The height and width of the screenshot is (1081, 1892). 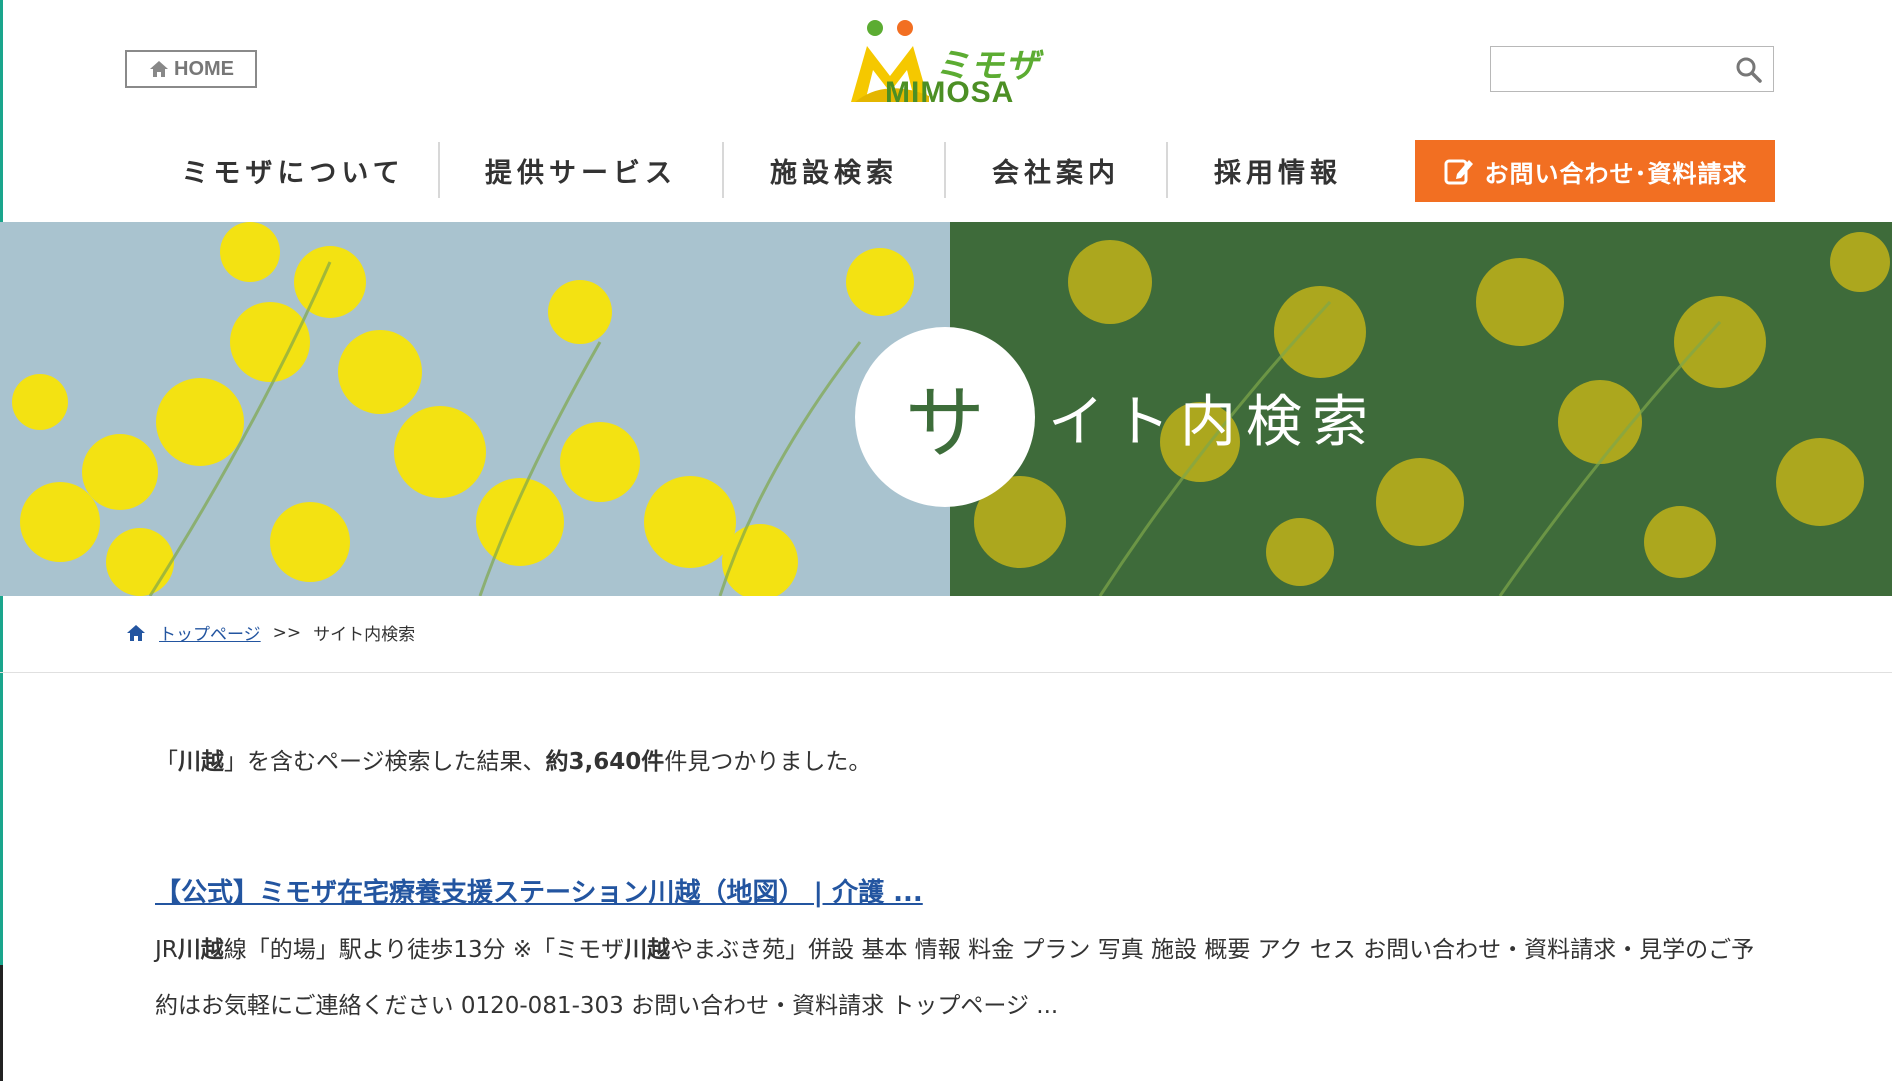 What do you see at coordinates (364, 635) in the screenshot?
I see `breadcrumb-current: サイト内検索` at bounding box center [364, 635].